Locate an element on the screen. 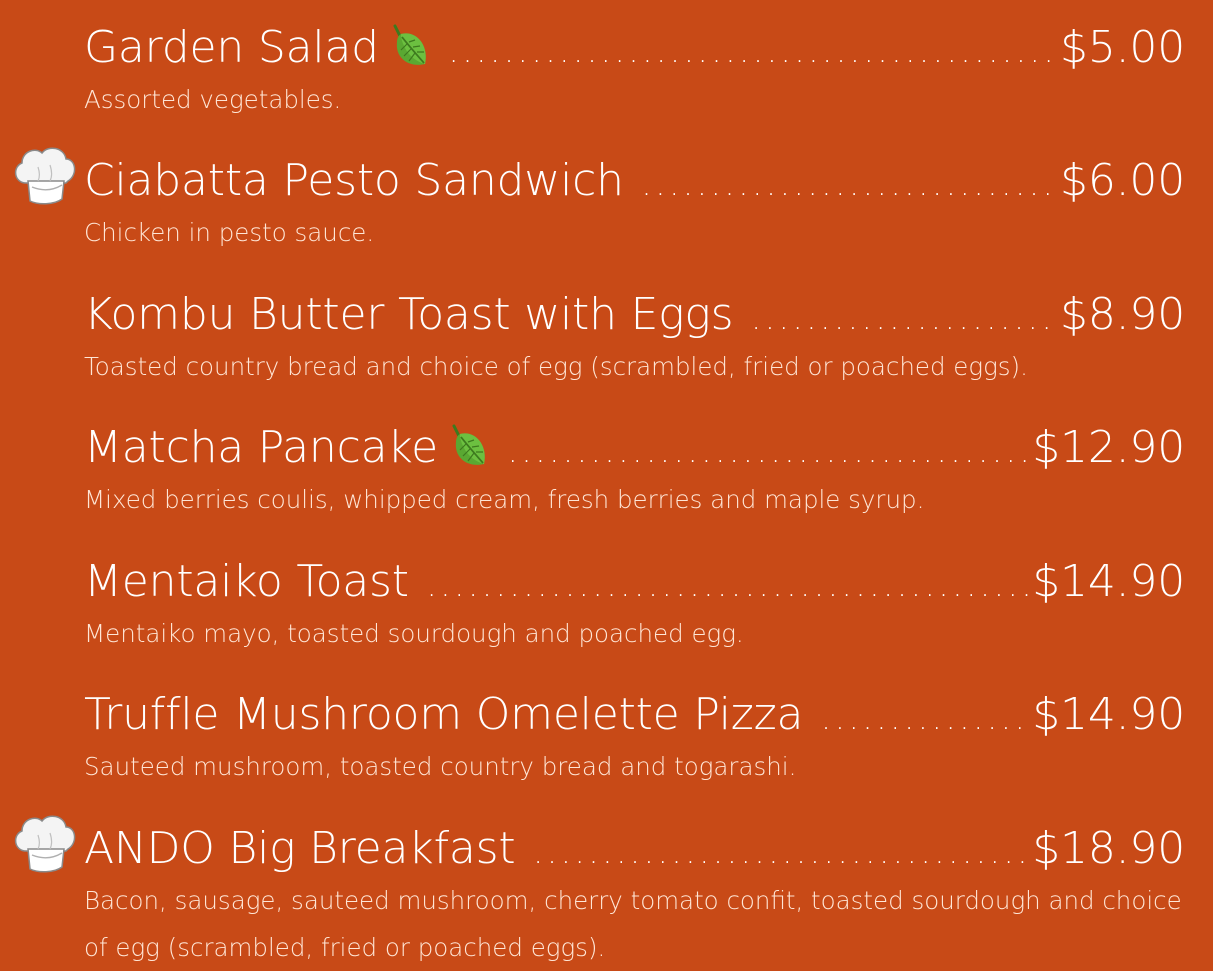  menu-item-row: Truffle Mushroom Omelette Pizza $14.90 is located at coordinates (634, 707).